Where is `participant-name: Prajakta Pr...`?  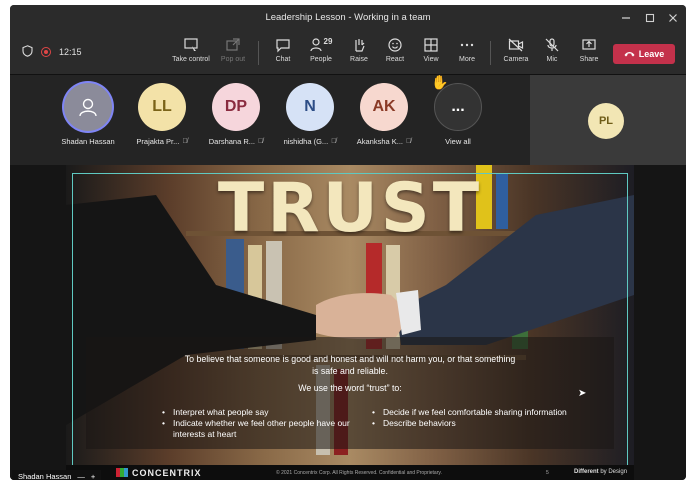
participant-name: Prajakta Pr... is located at coordinates (158, 141).